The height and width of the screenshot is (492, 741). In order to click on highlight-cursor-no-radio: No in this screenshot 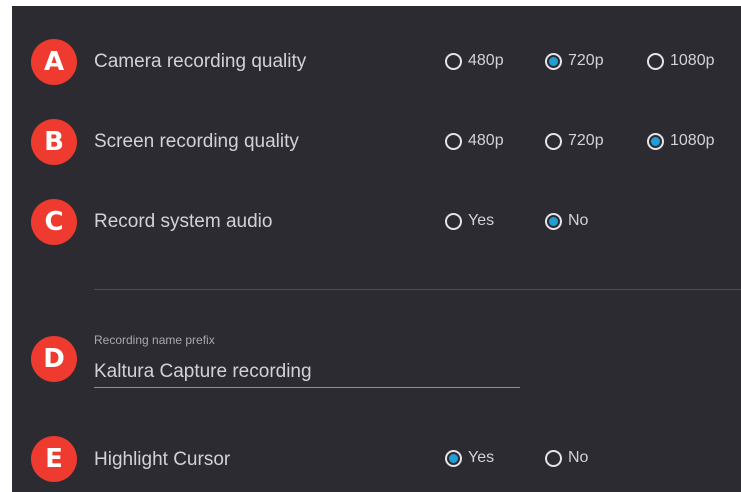, I will do `click(566, 458)`.